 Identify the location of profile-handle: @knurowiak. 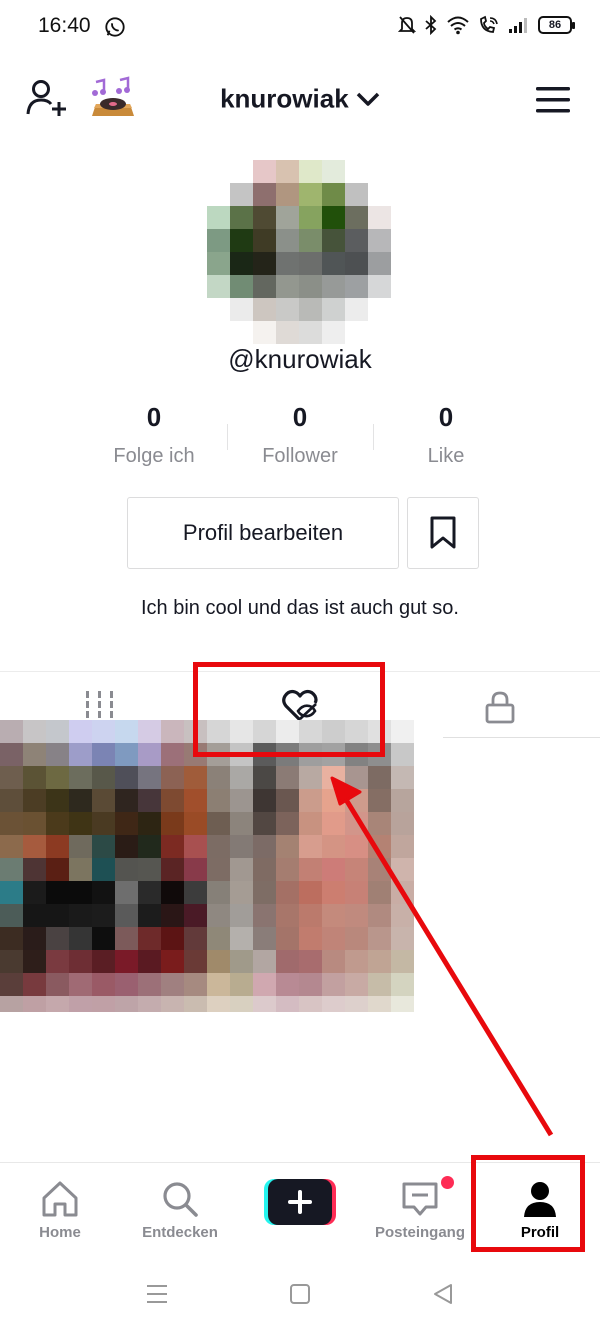
(300, 359).